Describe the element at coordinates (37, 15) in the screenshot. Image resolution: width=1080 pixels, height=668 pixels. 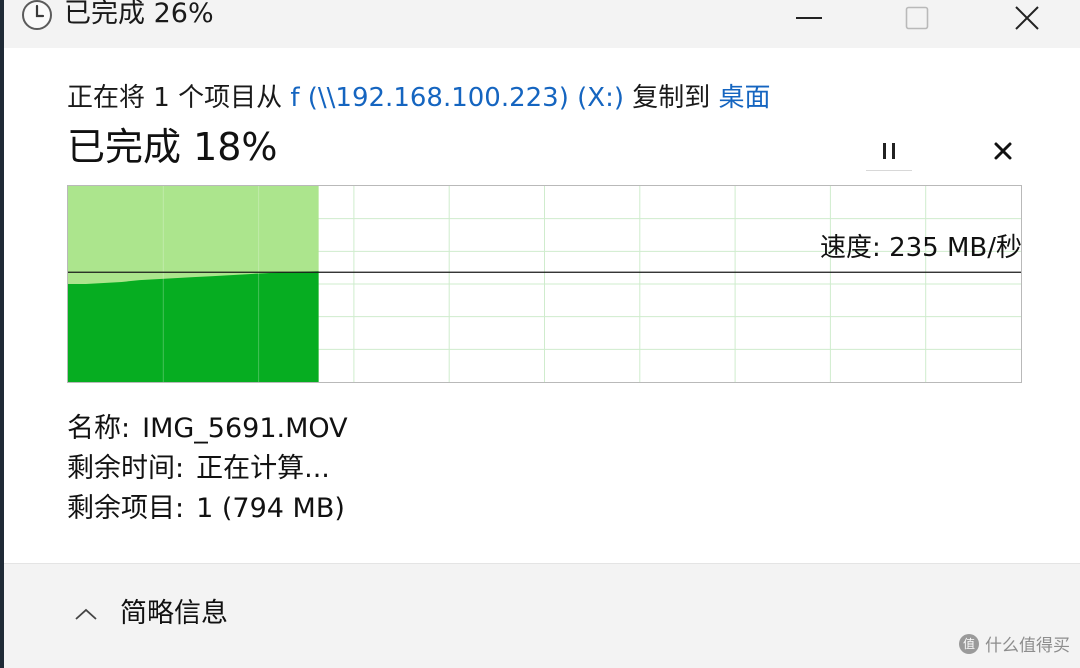
I see `clock-icon` at that location.